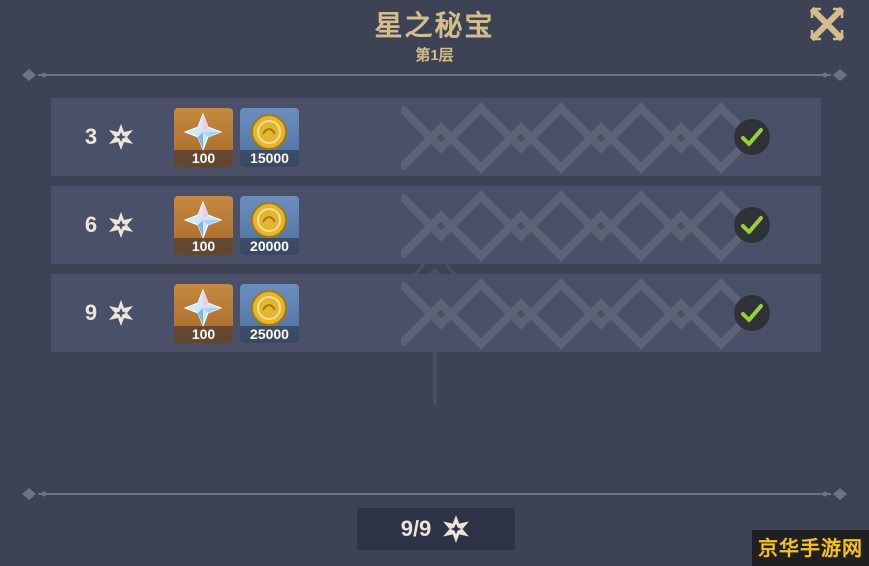 The width and height of the screenshot is (869, 566). What do you see at coordinates (416, 528) in the screenshot?
I see `star-progress-text: 9/9` at bounding box center [416, 528].